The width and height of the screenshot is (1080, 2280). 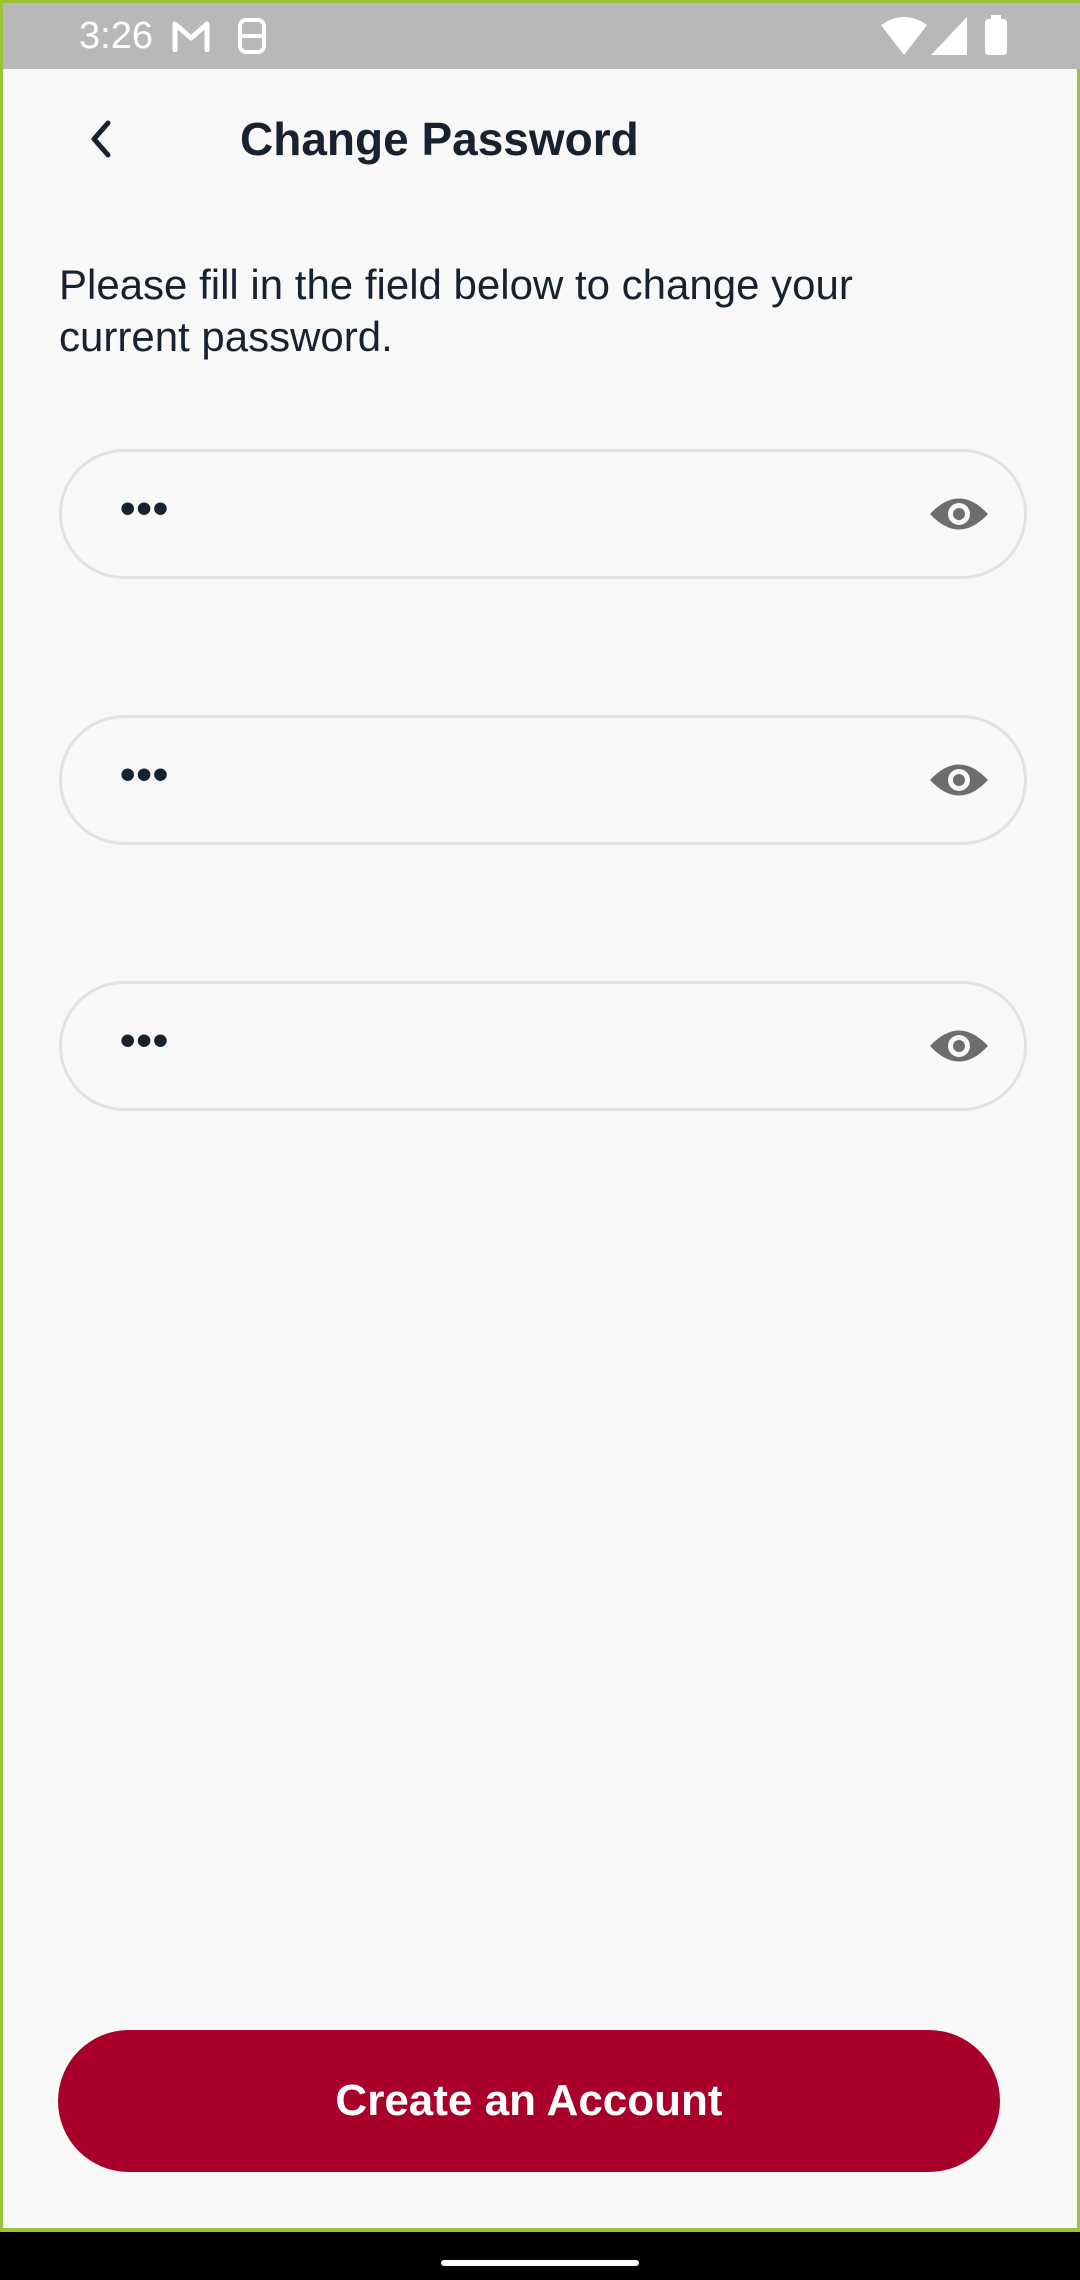 I want to click on signal-icon, so click(x=949, y=38).